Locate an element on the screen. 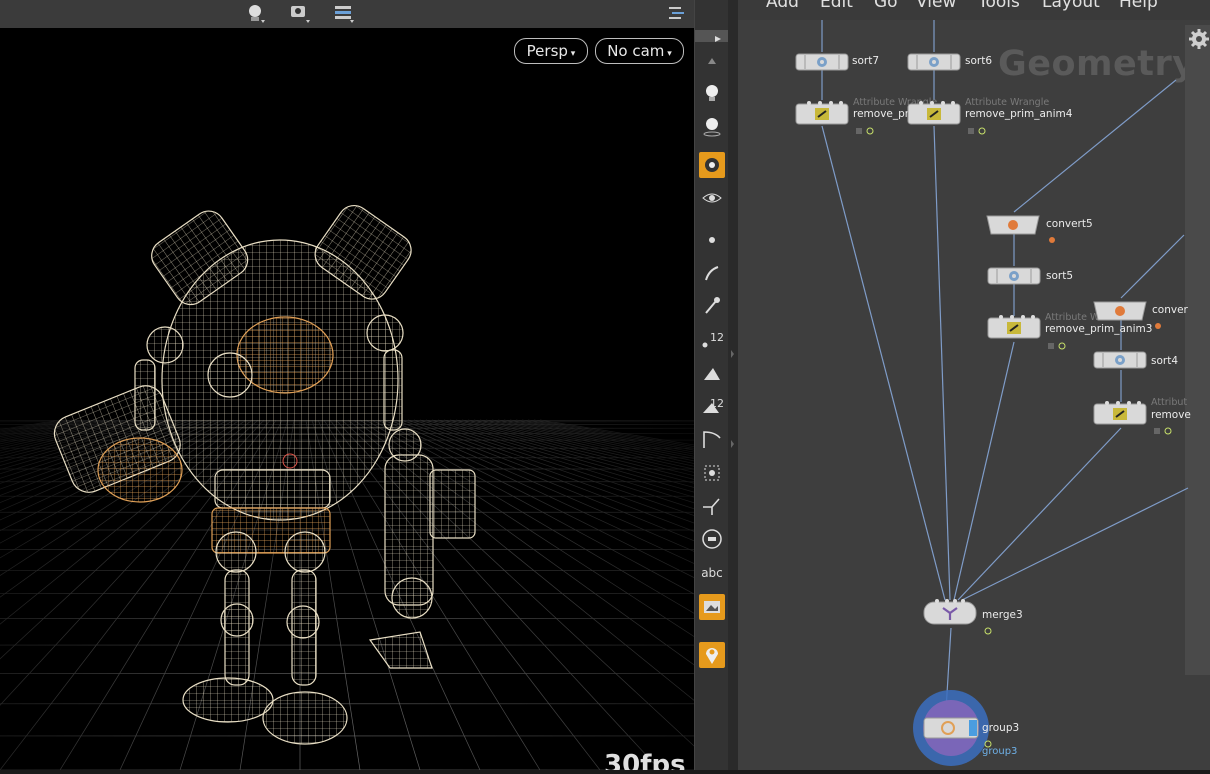  node-type-attribute-wrangle-2: Attribute Wrangle is located at coordinates (1007, 102).